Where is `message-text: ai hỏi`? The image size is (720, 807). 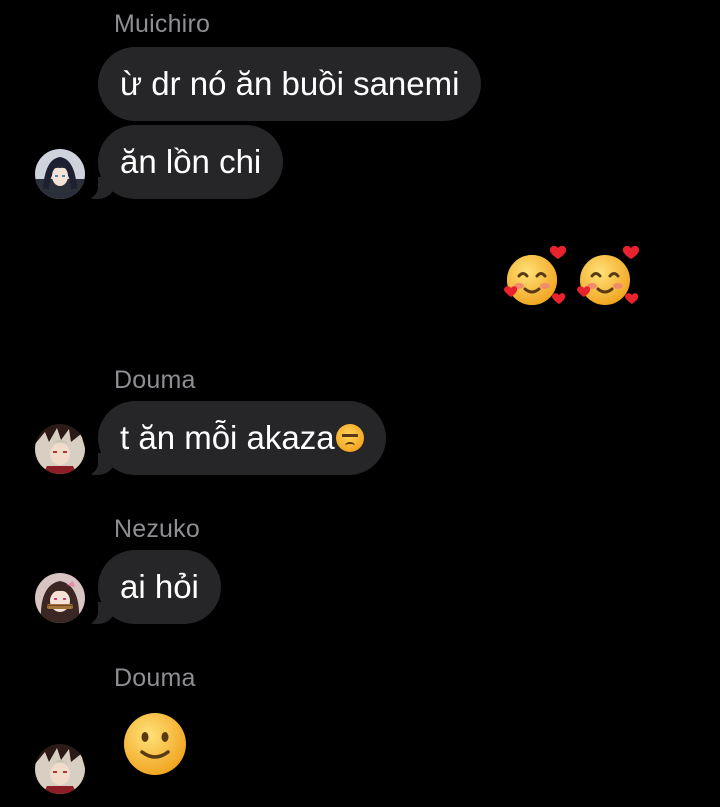
message-text: ai hỏi is located at coordinates (159, 586).